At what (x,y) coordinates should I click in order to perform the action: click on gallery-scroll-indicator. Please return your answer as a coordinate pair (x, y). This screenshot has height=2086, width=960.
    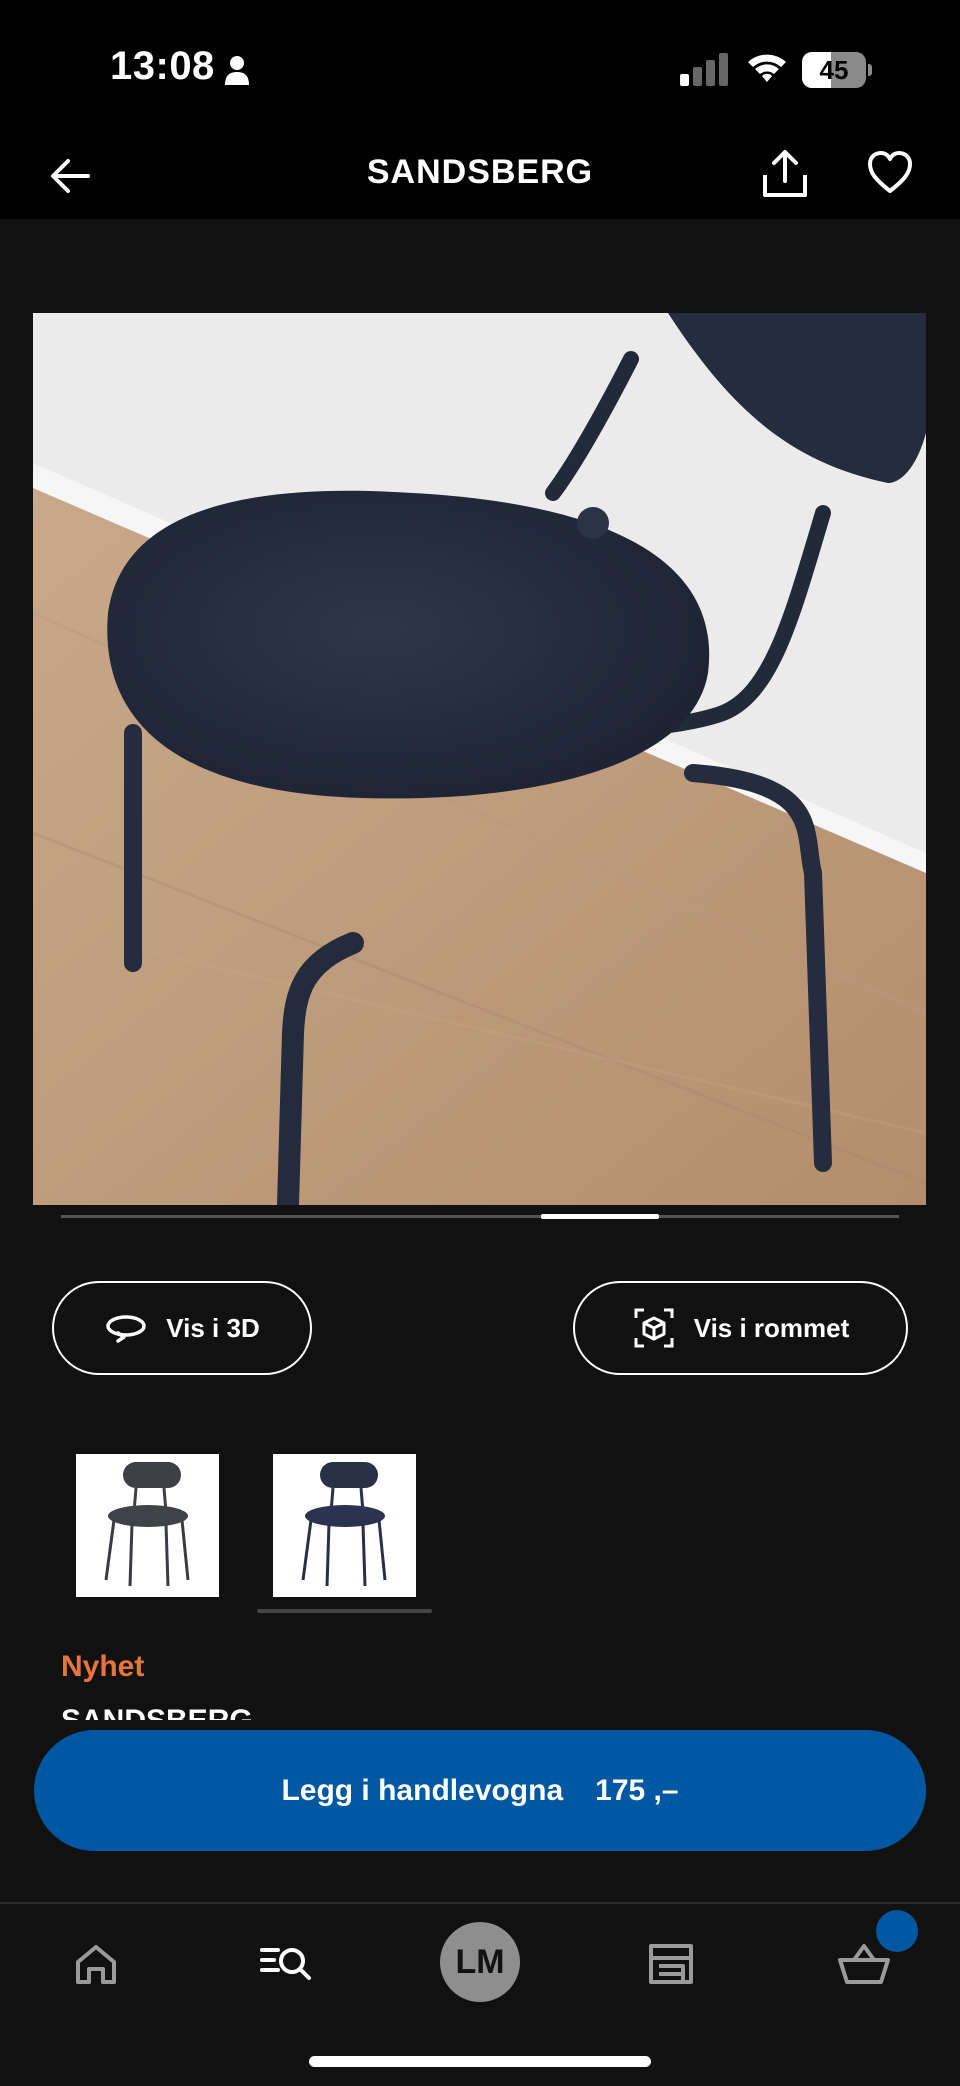
    Looking at the image, I should click on (600, 1216).